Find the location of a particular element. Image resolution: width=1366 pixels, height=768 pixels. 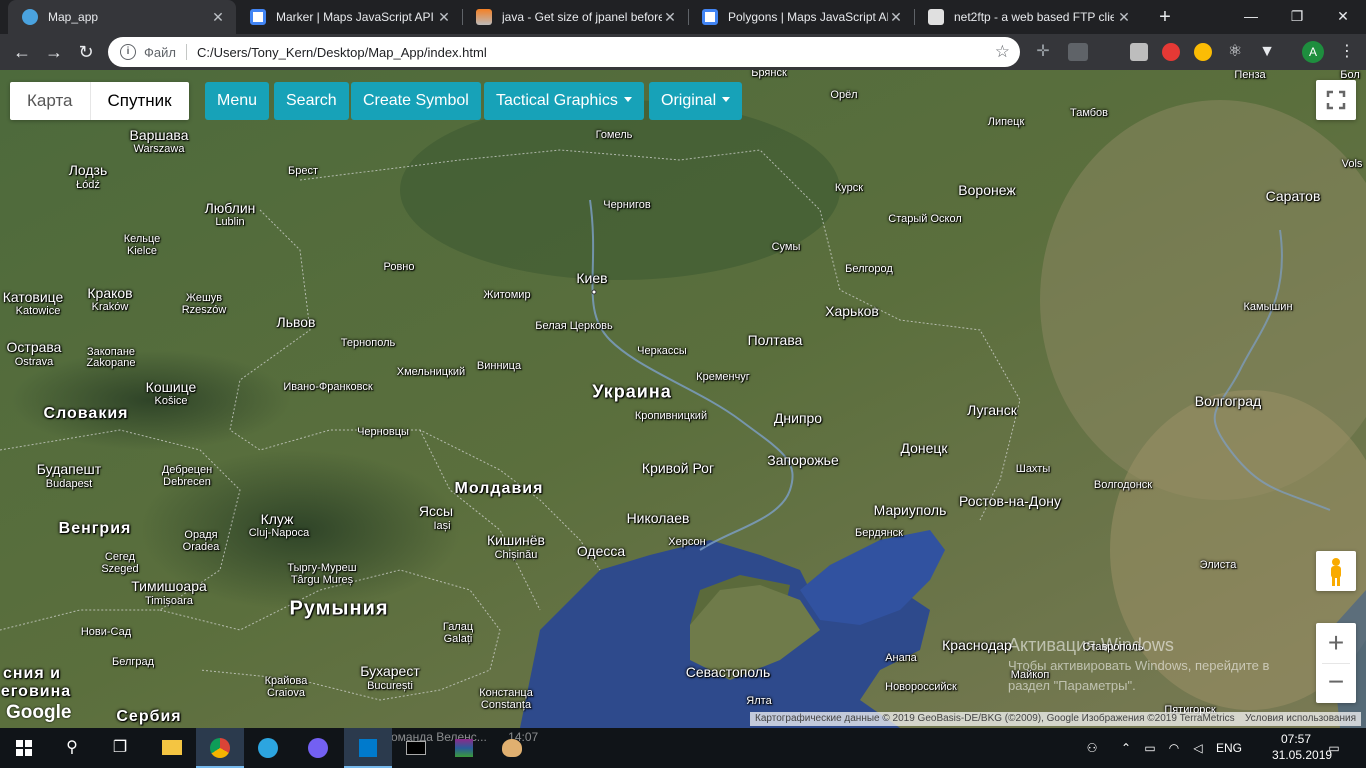

people-icon: ⚇ is located at coordinates (1092, 748).